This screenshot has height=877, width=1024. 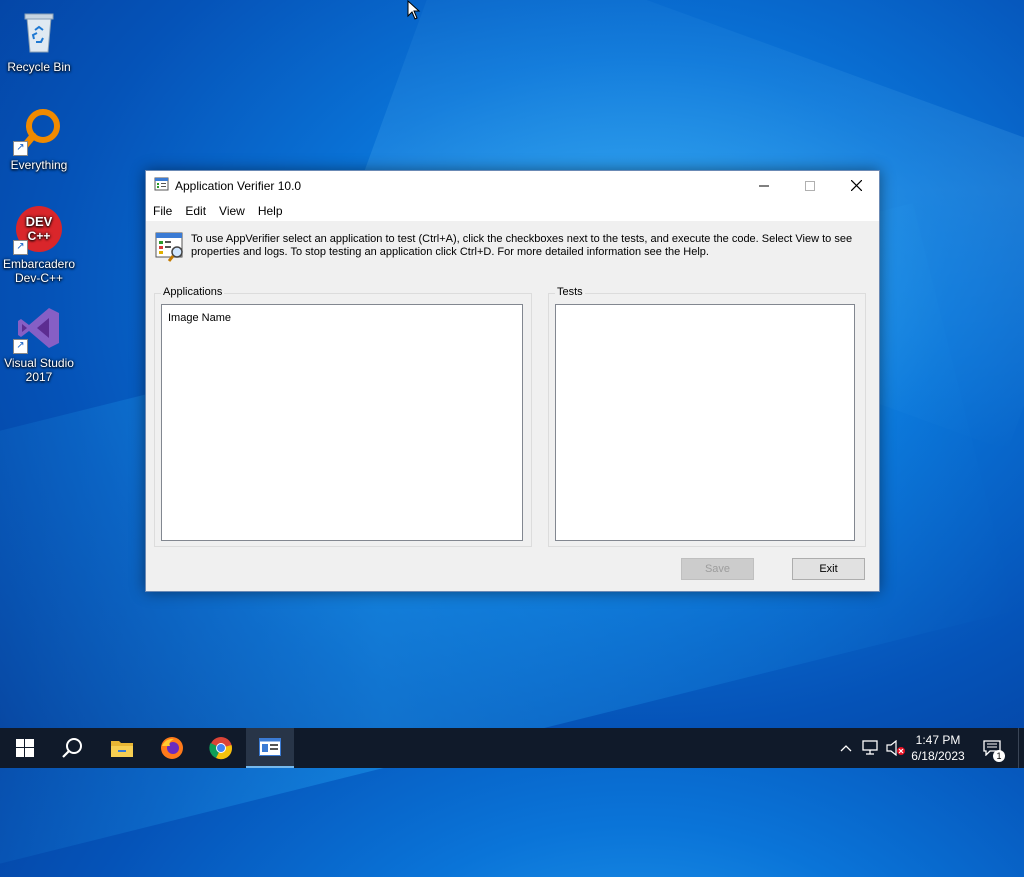 What do you see at coordinates (162, 209) in the screenshot?
I see `menu-file: File` at bounding box center [162, 209].